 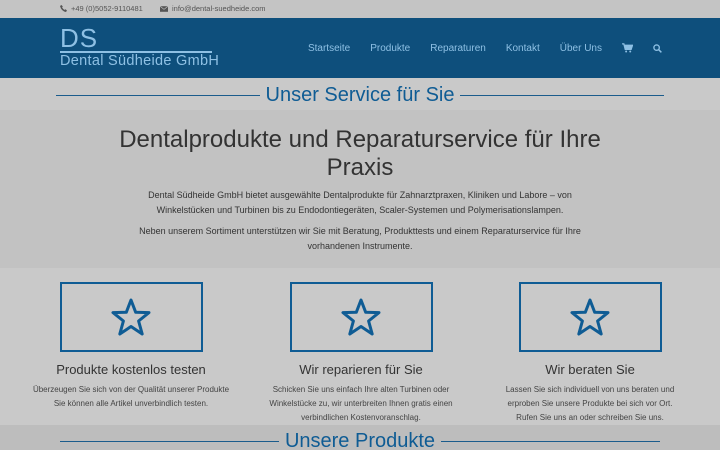 What do you see at coordinates (523, 48) in the screenshot?
I see `nav-item-kontakt: Kontakt` at bounding box center [523, 48].